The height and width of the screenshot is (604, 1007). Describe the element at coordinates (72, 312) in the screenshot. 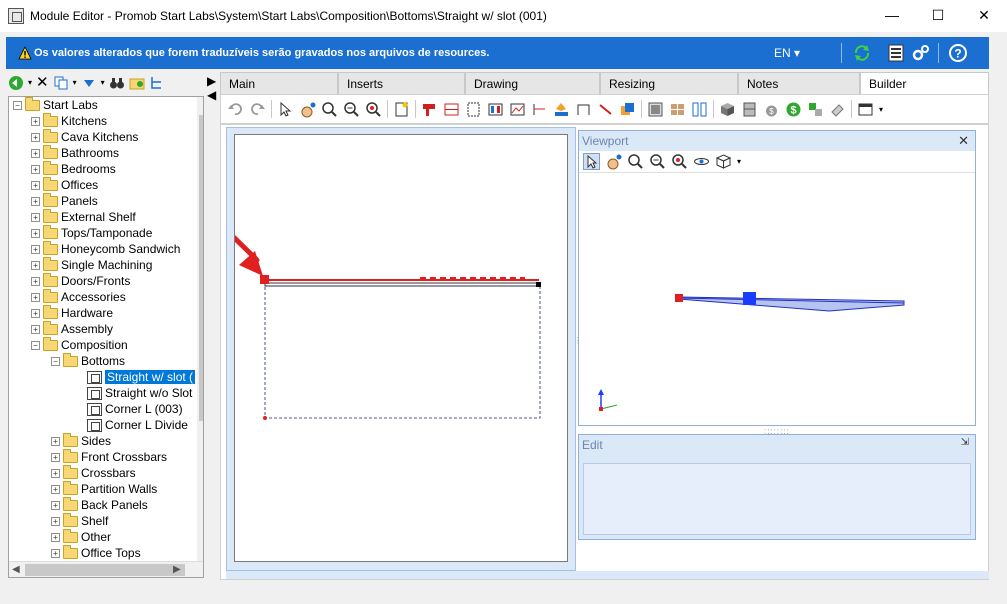

I see `tree-item: + Hardware` at that location.